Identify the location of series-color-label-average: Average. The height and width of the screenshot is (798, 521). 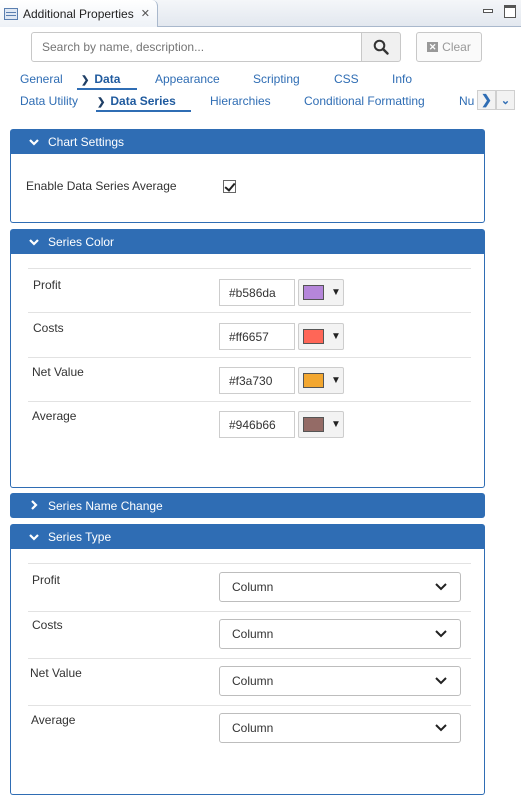
(54, 416).